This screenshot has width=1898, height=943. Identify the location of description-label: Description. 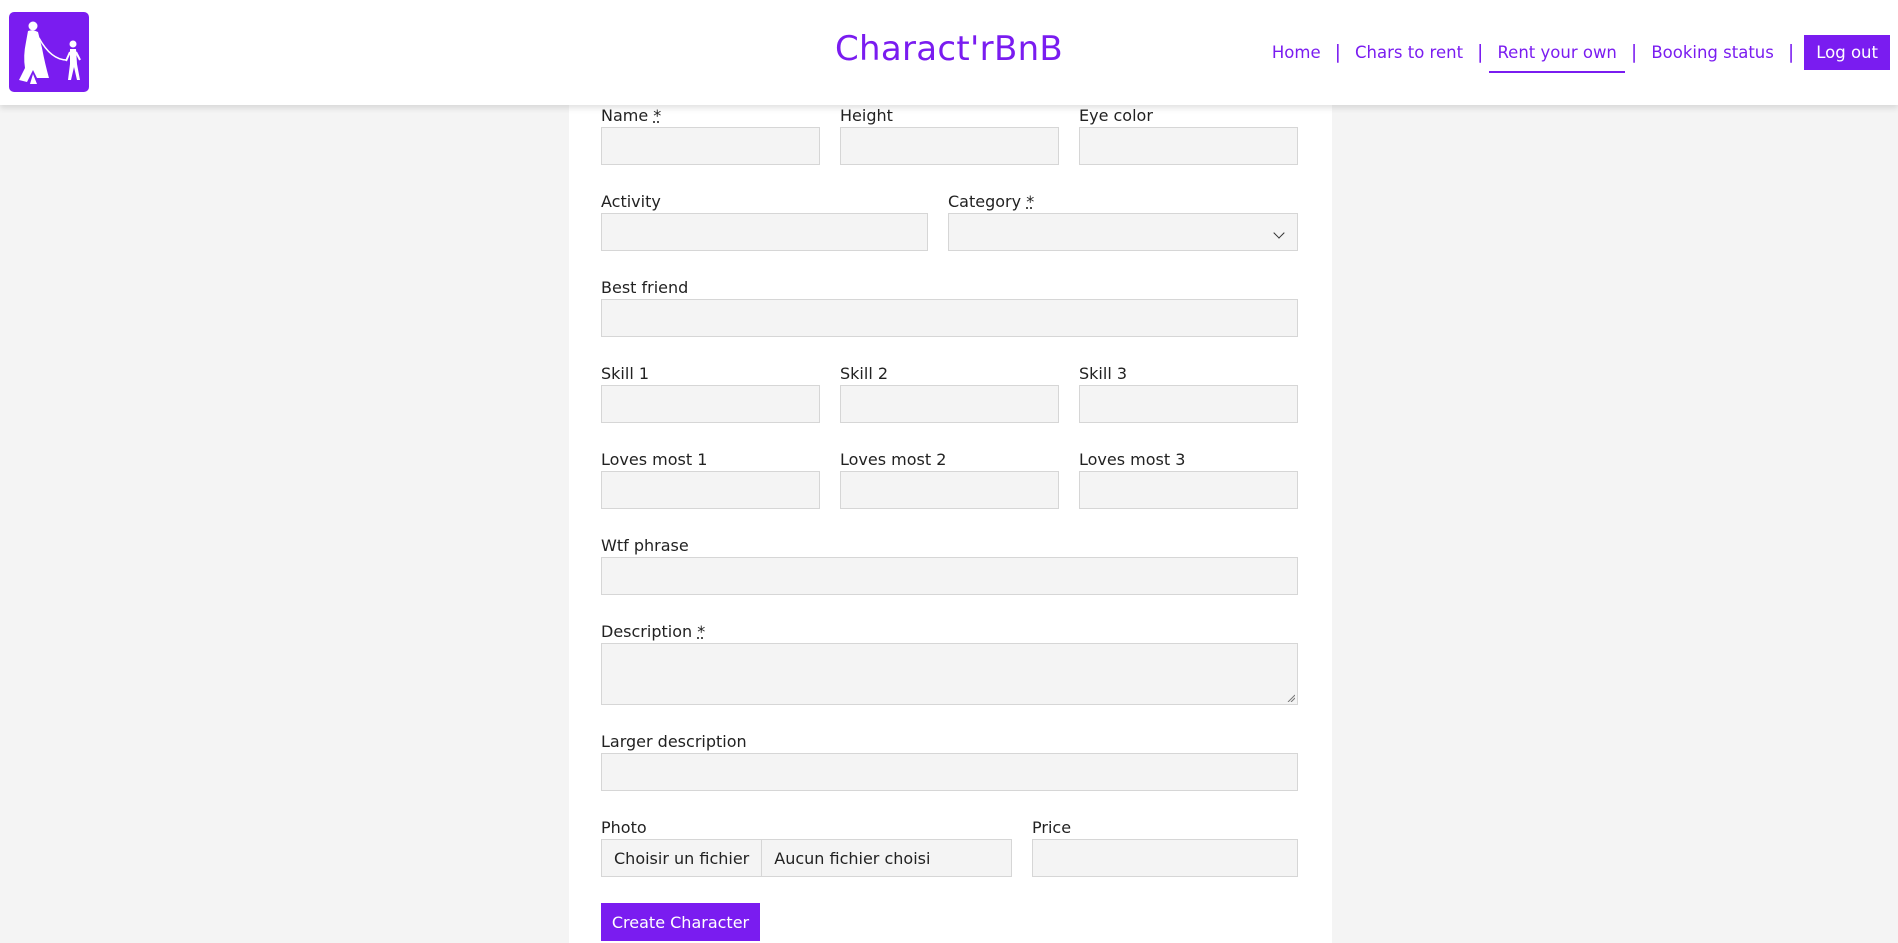
(647, 631).